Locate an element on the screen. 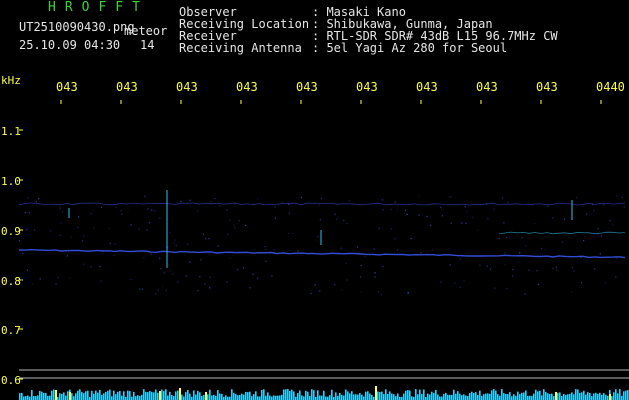 This screenshot has width=629, height=400. y-tick-5: 0.7 is located at coordinates (11, 330).